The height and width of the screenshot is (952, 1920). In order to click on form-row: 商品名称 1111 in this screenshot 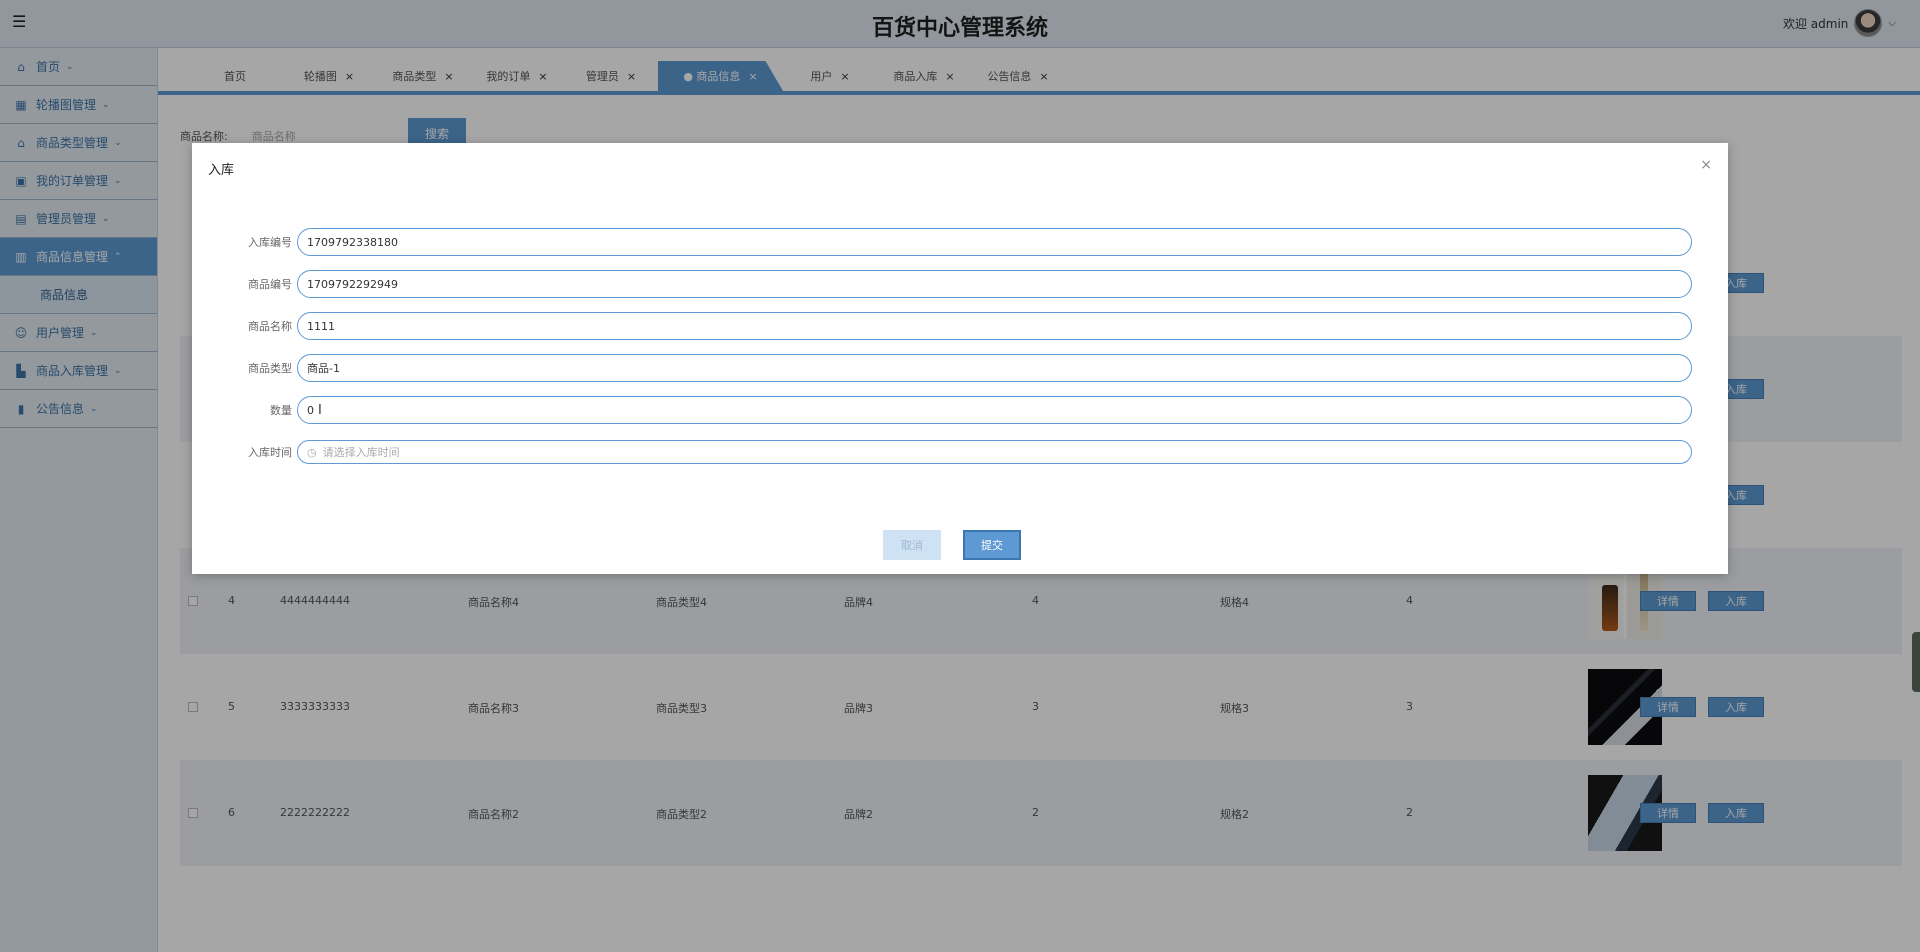, I will do `click(960, 326)`.